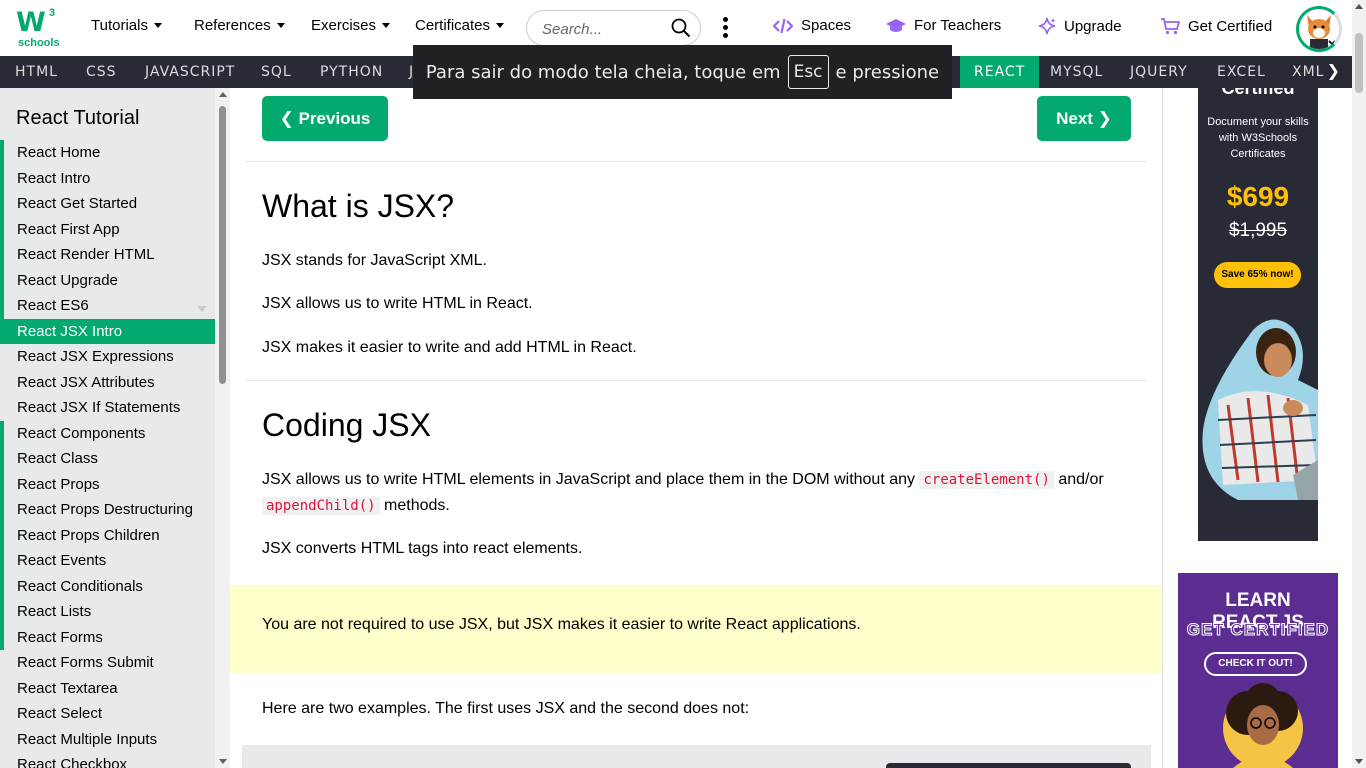  Describe the element at coordinates (325, 118) in the screenshot. I see `previous-button: ❮ Previous` at that location.